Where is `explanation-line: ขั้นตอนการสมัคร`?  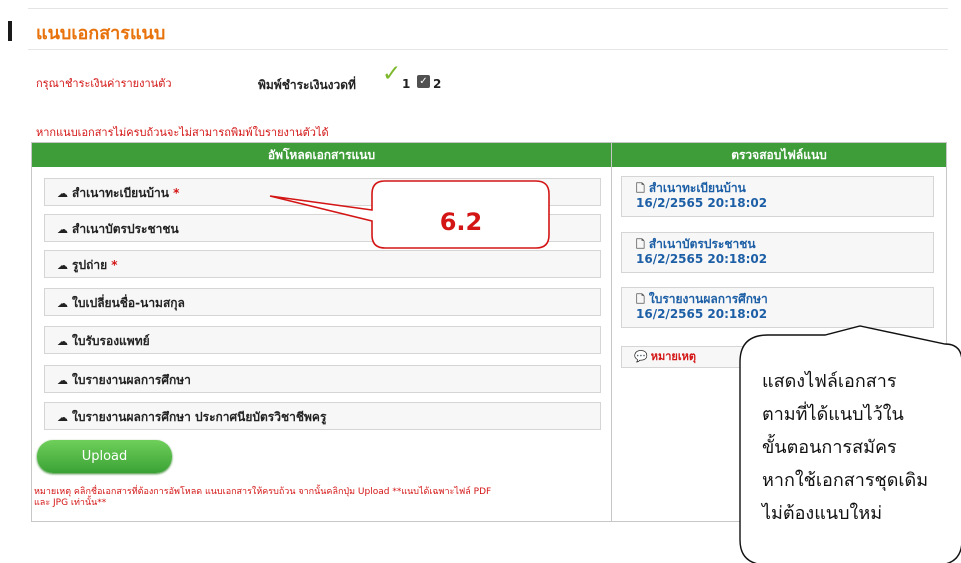
explanation-line: ขั้นตอนการสมัคร is located at coordinates (829, 446).